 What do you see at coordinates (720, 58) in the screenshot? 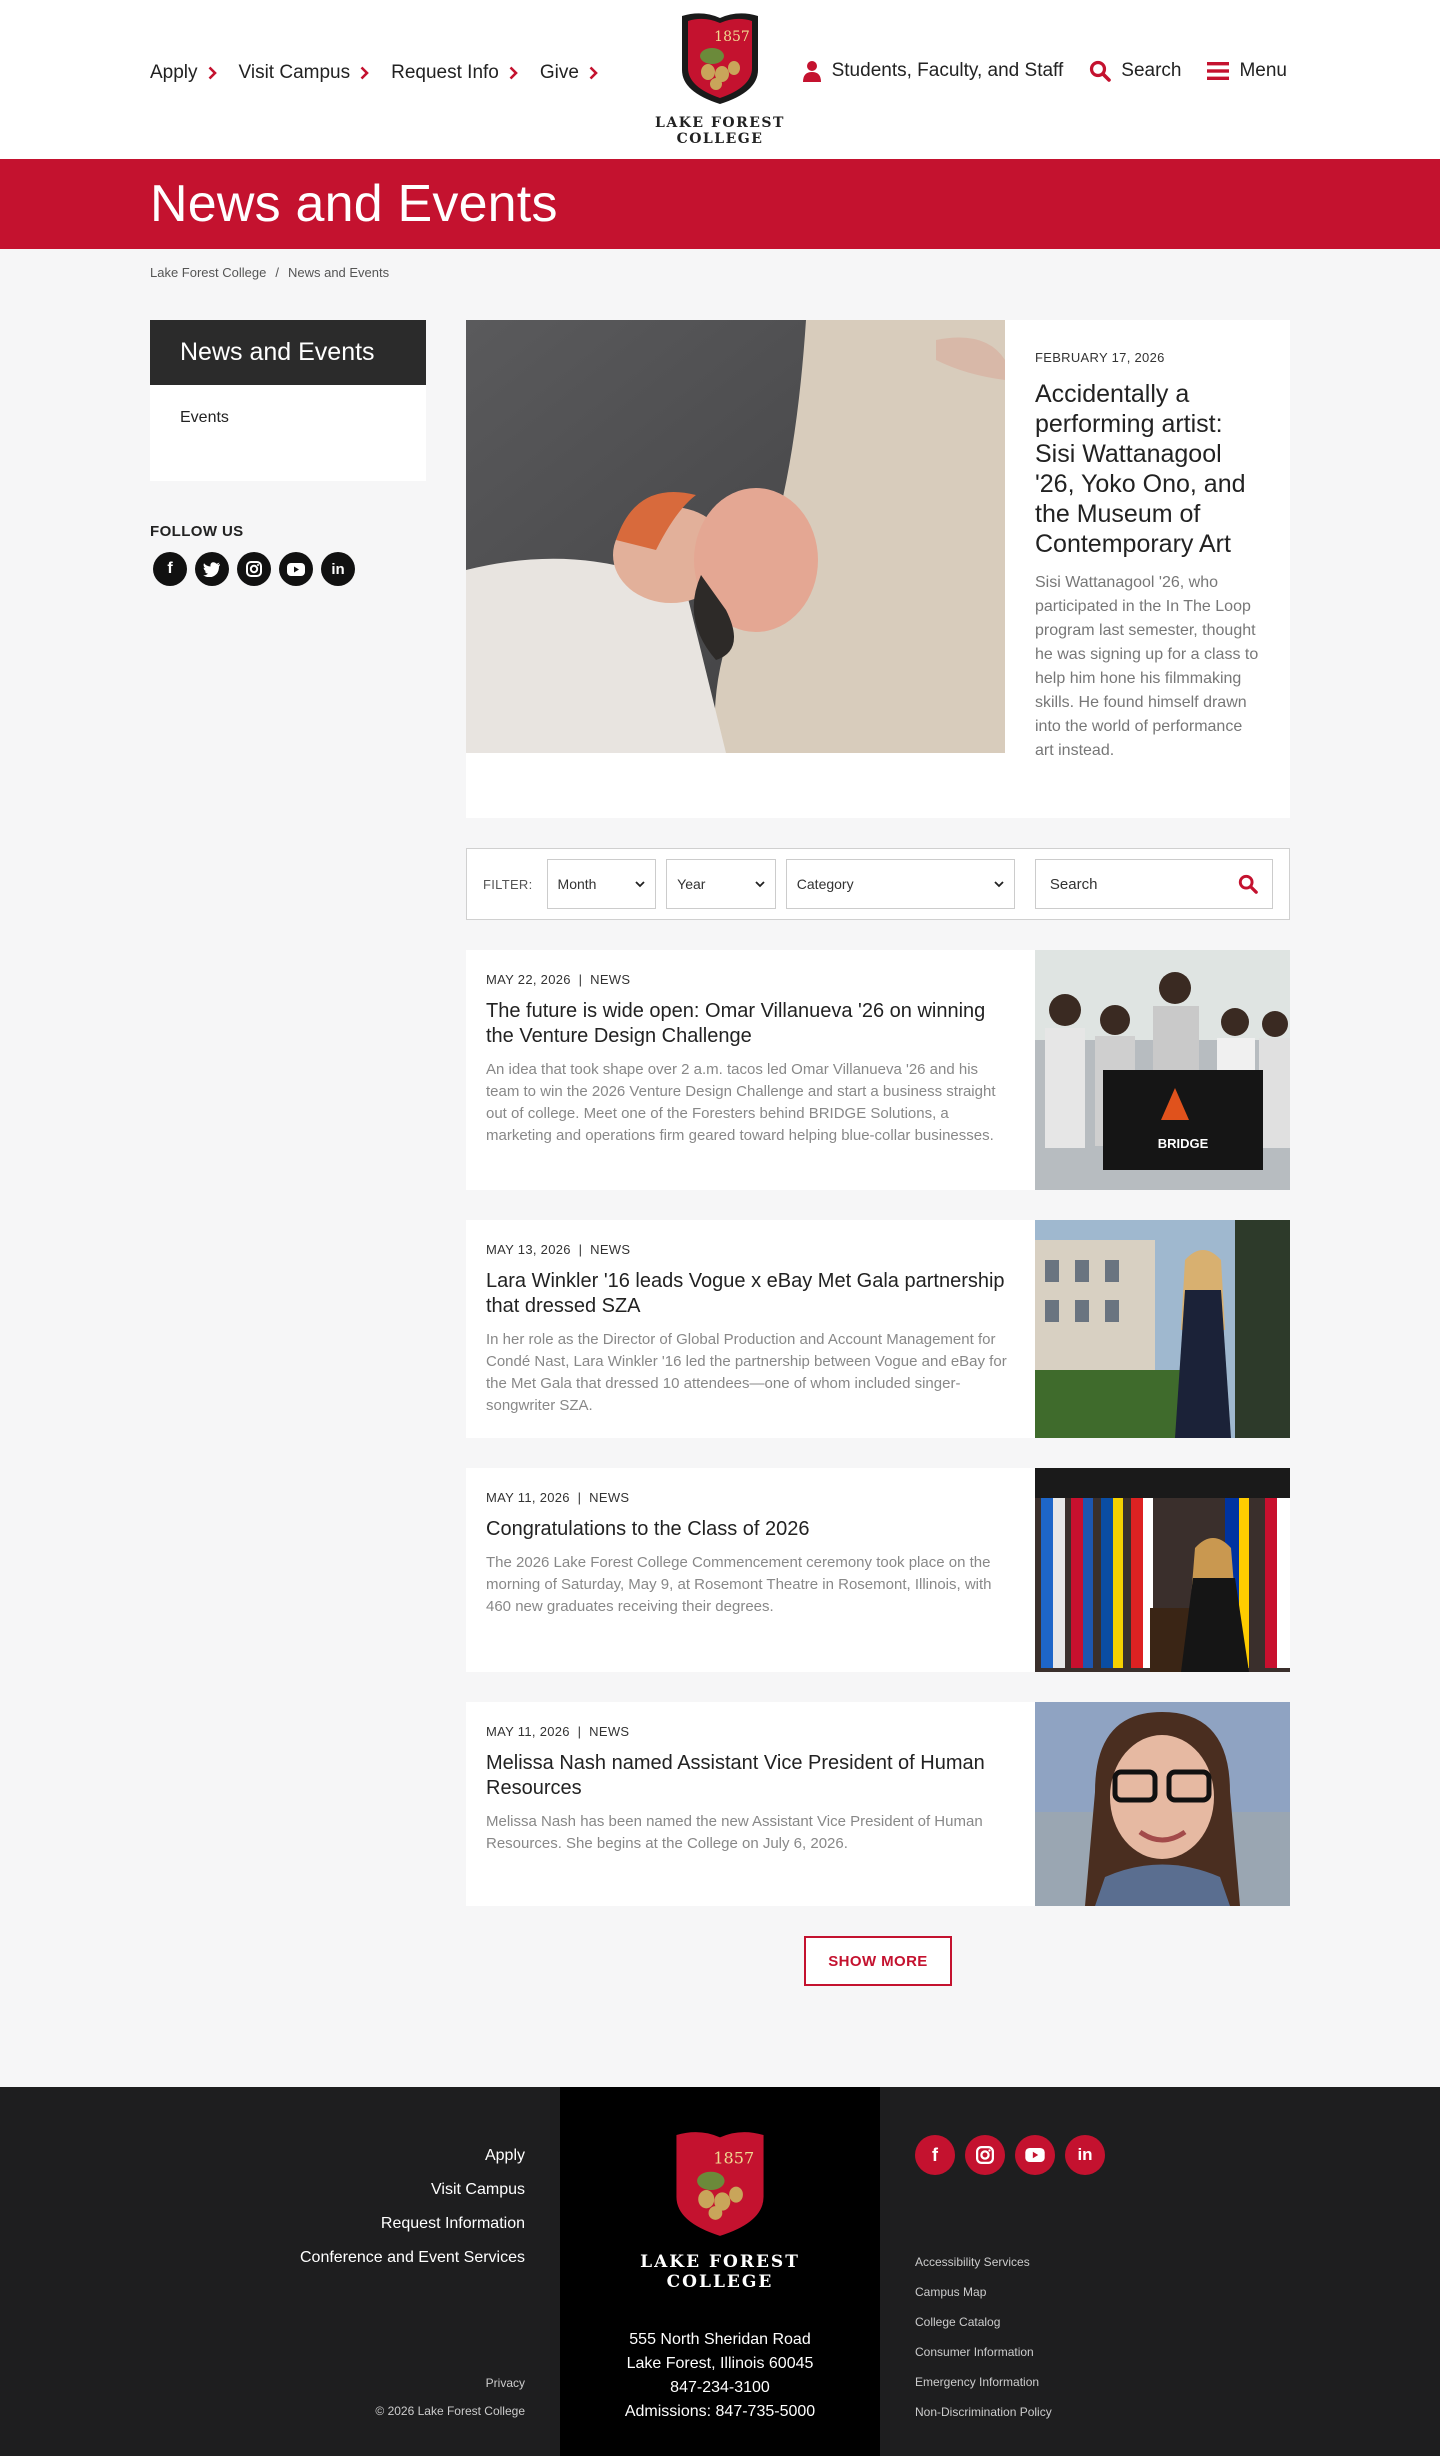
I see `shield-logo-icon: 1857` at bounding box center [720, 58].